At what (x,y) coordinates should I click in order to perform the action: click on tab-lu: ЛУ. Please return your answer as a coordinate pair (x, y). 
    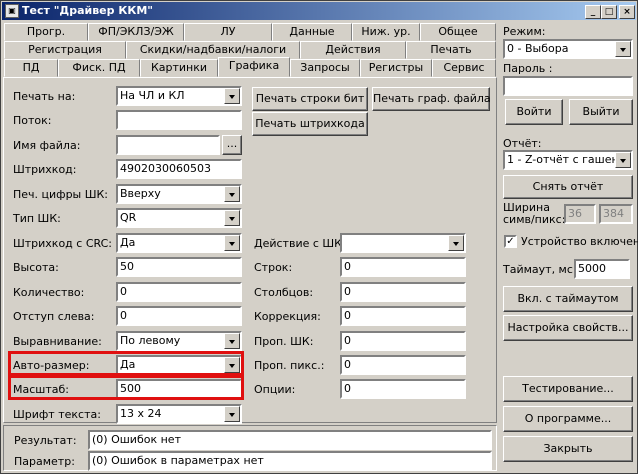
    Looking at the image, I should click on (228, 32).